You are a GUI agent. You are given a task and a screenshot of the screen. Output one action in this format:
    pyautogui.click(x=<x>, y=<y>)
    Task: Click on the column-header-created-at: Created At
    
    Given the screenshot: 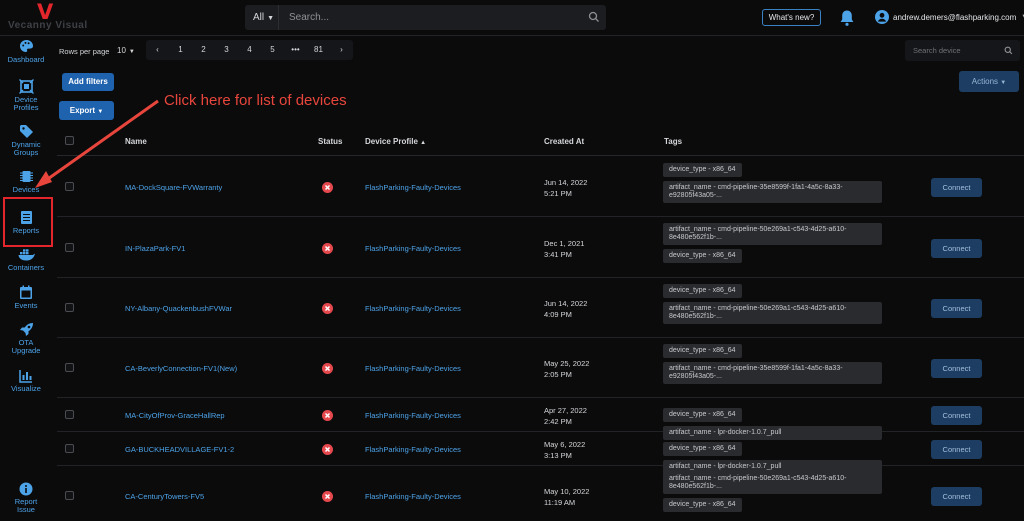 What is the action you would take?
    pyautogui.click(x=564, y=141)
    